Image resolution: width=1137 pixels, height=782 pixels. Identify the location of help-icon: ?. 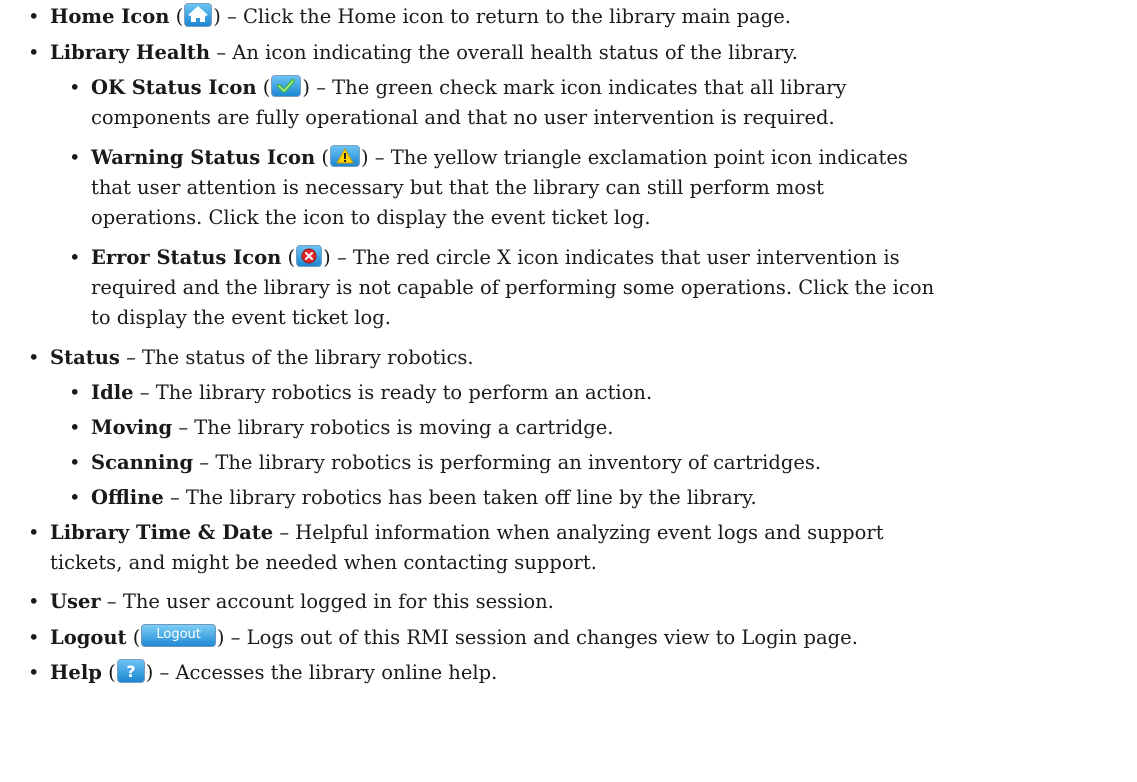
(130, 670).